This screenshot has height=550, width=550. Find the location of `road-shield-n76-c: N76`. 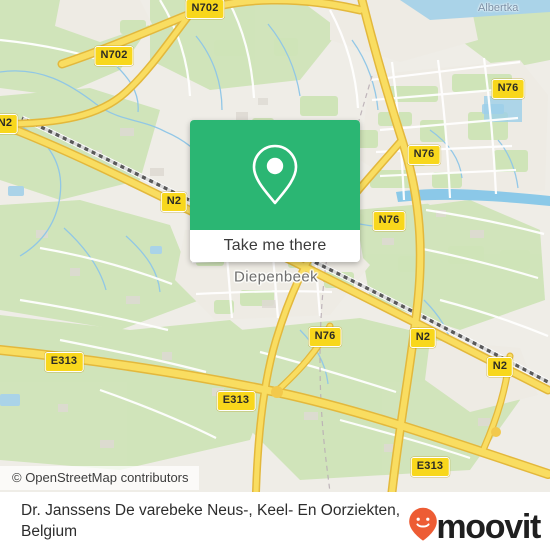

road-shield-n76-c: N76 is located at coordinates (389, 221).